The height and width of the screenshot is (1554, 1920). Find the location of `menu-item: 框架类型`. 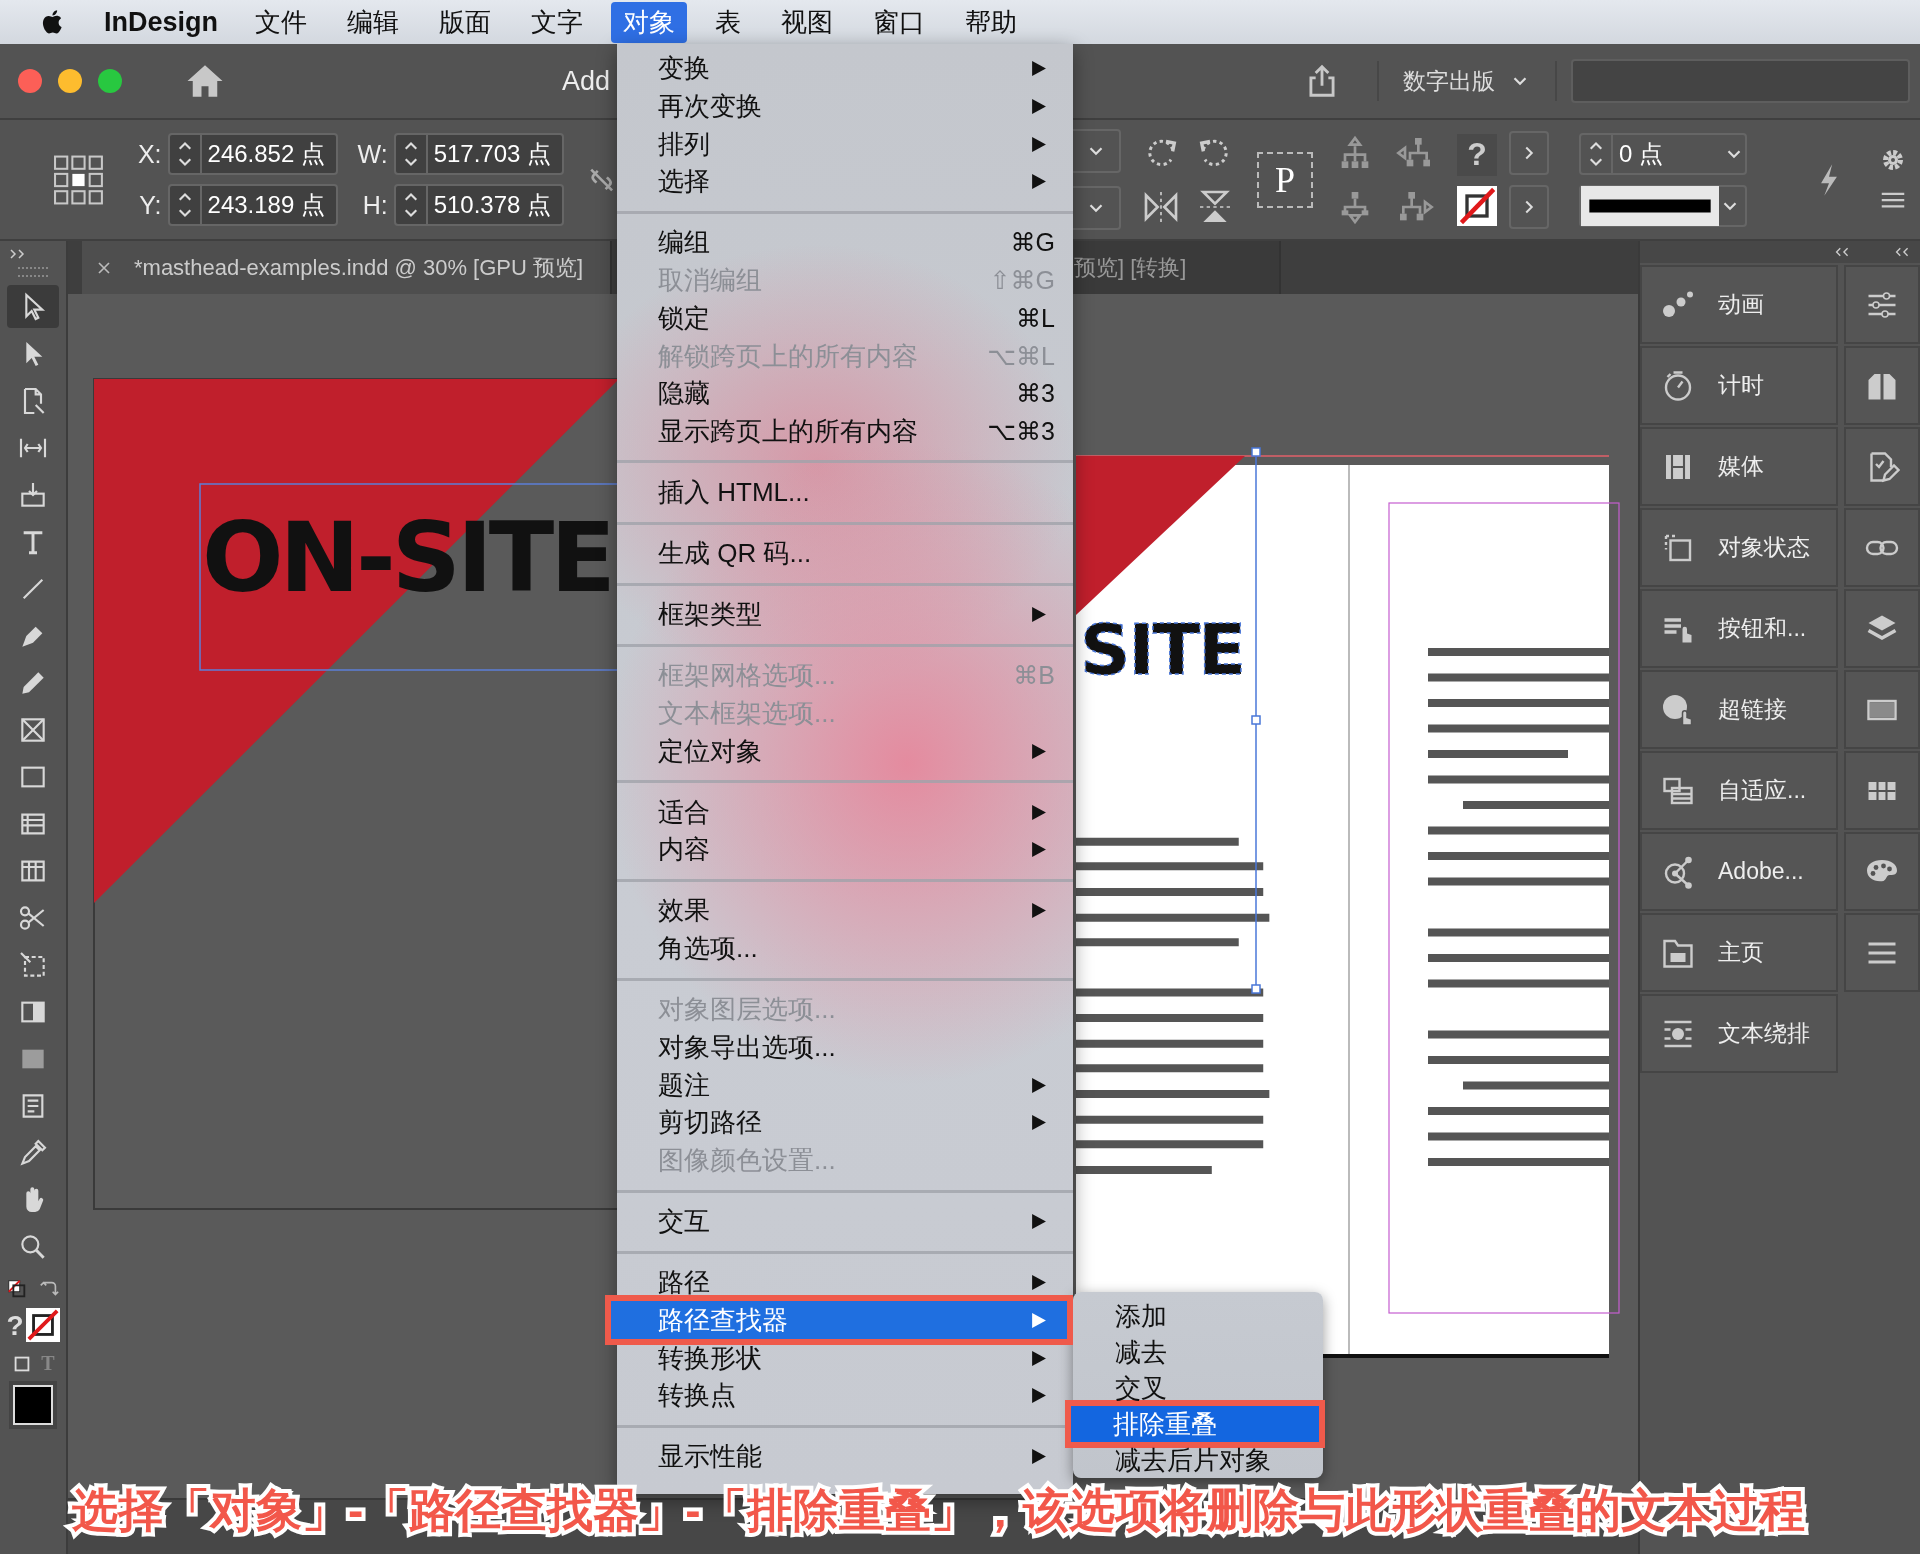

menu-item: 框架类型 is located at coordinates (845, 614).